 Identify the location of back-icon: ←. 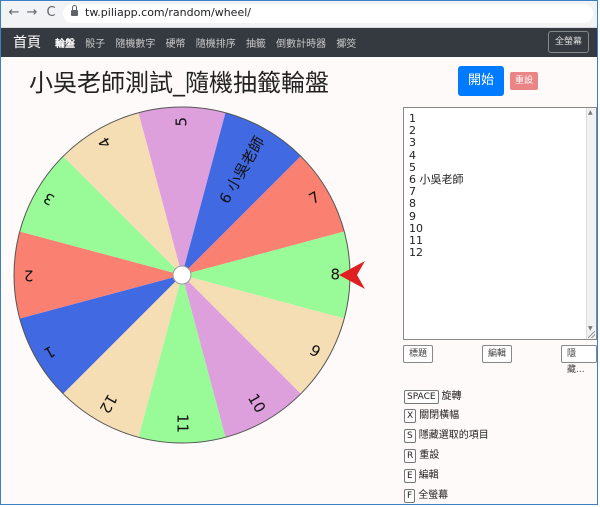
(14, 13).